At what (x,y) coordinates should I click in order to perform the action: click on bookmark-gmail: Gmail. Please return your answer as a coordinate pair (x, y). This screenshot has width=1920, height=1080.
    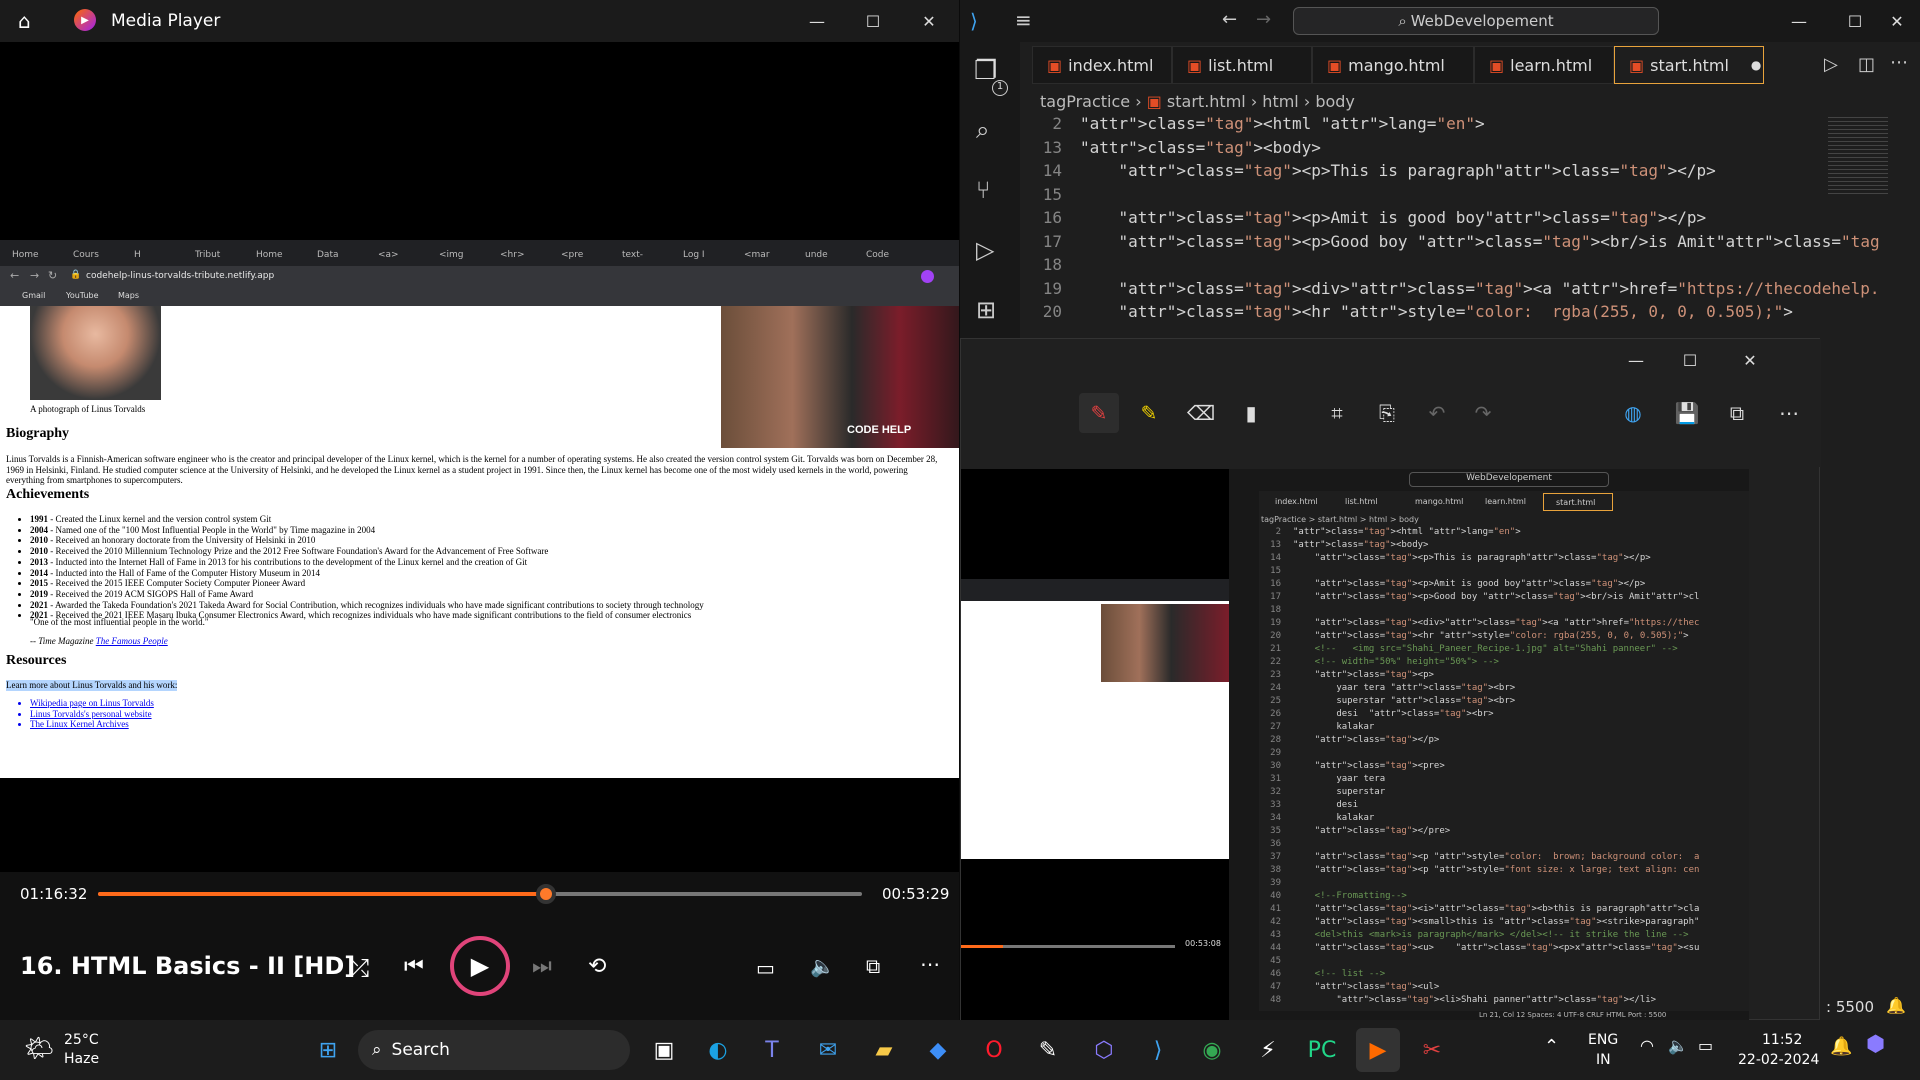
    Looking at the image, I should click on (33, 295).